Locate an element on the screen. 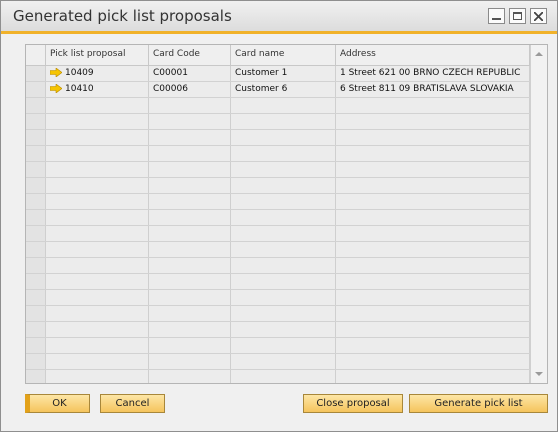  address-cell: 1 Street 621 00 BRNO CZECH REPUBLIC is located at coordinates (433, 73).